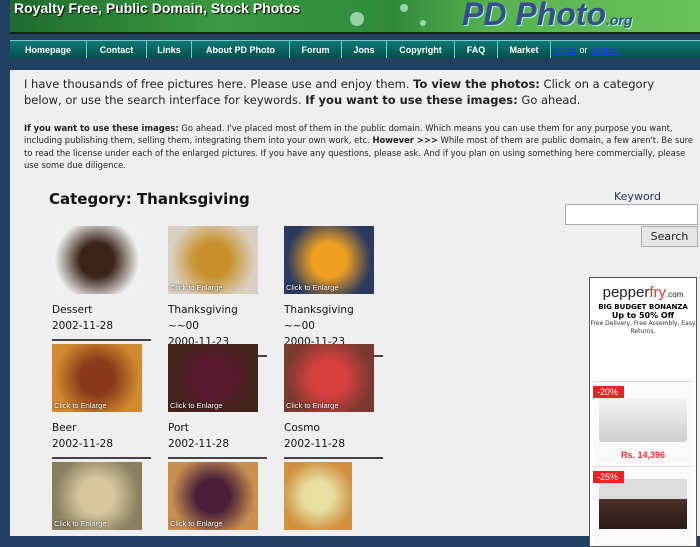 This screenshot has height=547, width=700. I want to click on brand-a: pepper, so click(626, 292).